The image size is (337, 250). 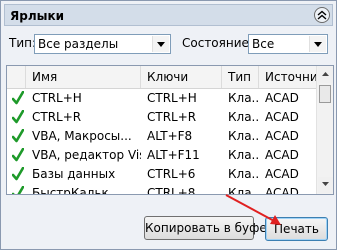 What do you see at coordinates (171, 190) in the screenshot?
I see `cell-keys: CTRL+8` at bounding box center [171, 190].